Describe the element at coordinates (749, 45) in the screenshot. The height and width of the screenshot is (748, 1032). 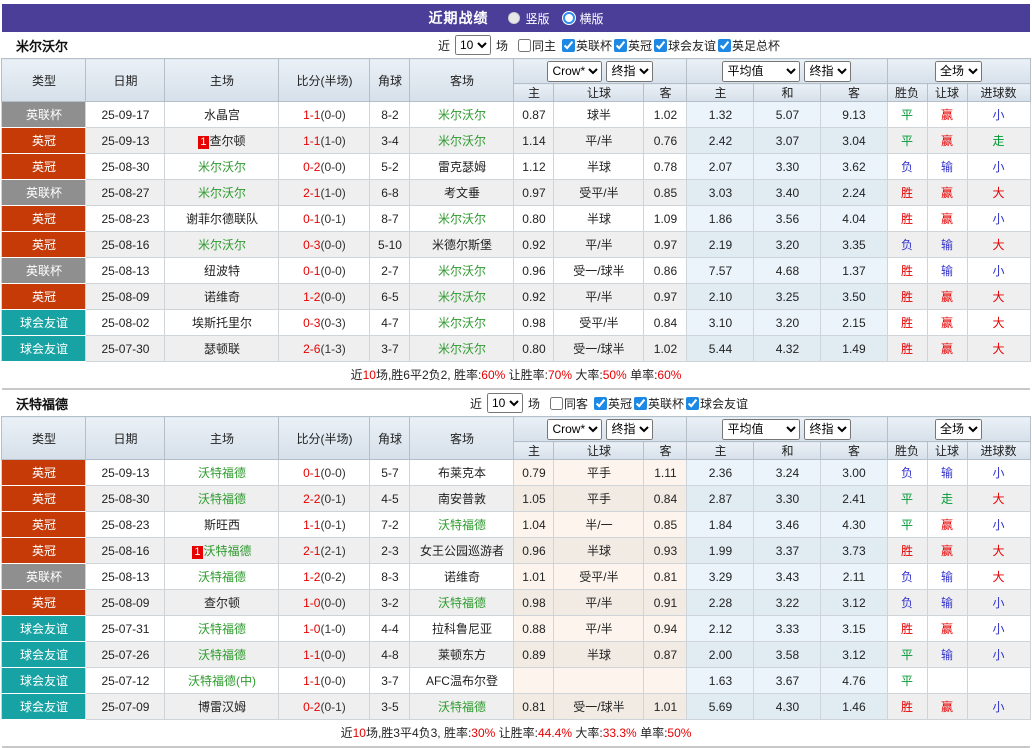
I see `league-filter-英足总杯: 英足总杯` at that location.